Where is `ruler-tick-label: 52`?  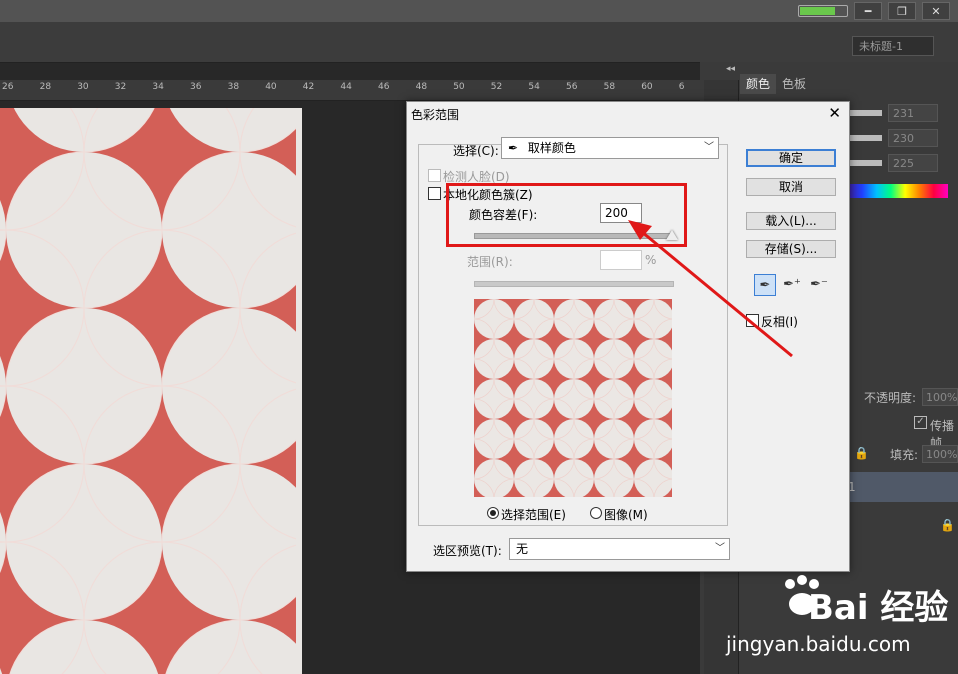 ruler-tick-label: 52 is located at coordinates (496, 87).